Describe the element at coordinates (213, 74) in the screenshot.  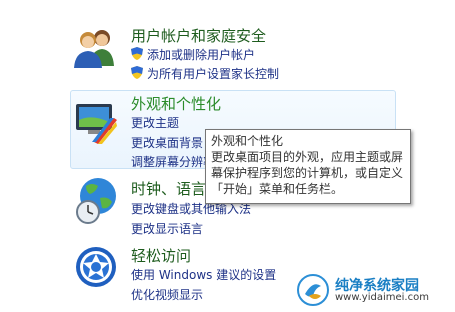
I see `parental-controls-label: 为所有用户设置家长控制` at that location.